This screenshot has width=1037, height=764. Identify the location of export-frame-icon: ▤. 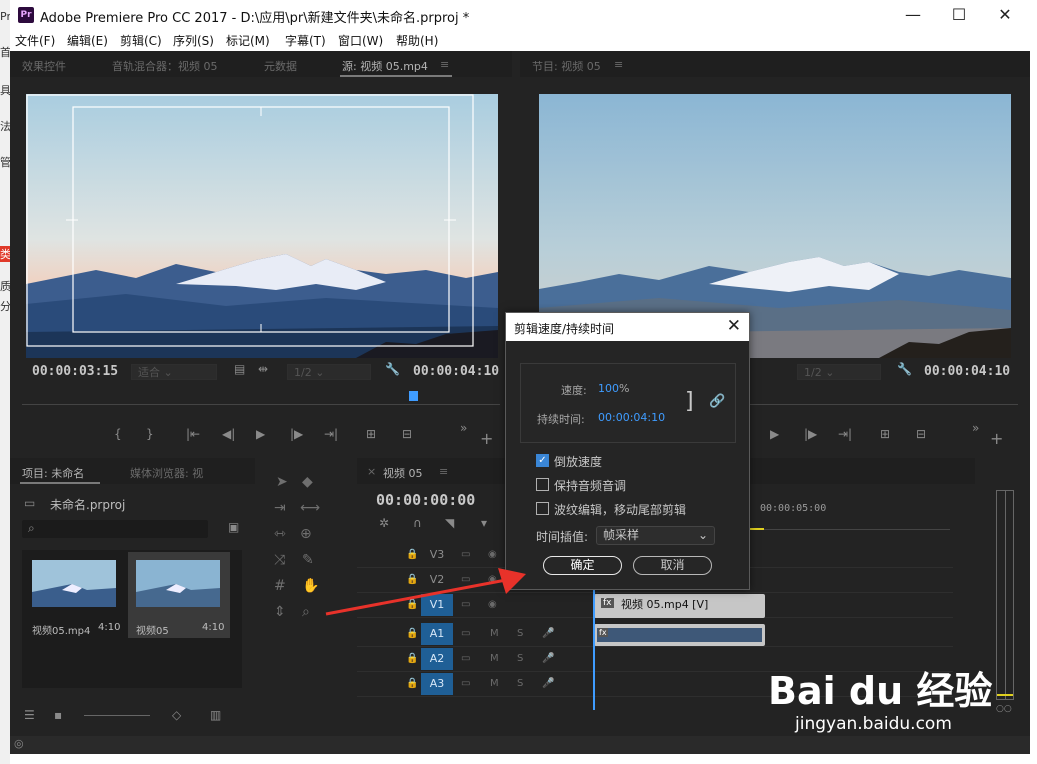
(239, 369).